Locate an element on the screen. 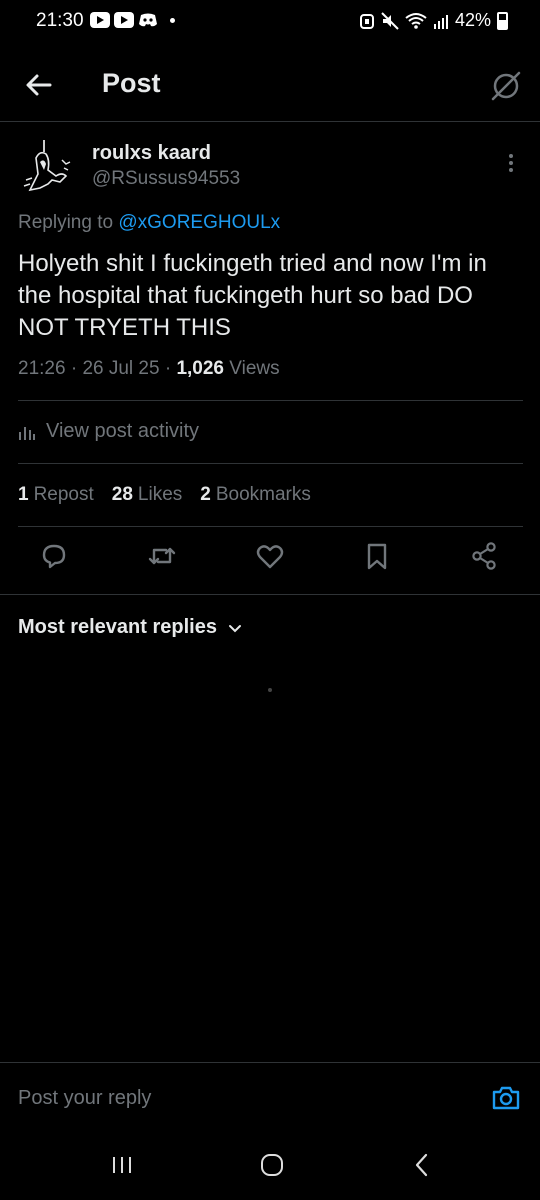 The height and width of the screenshot is (1200, 540). mute-icon is located at coordinates (390, 20).